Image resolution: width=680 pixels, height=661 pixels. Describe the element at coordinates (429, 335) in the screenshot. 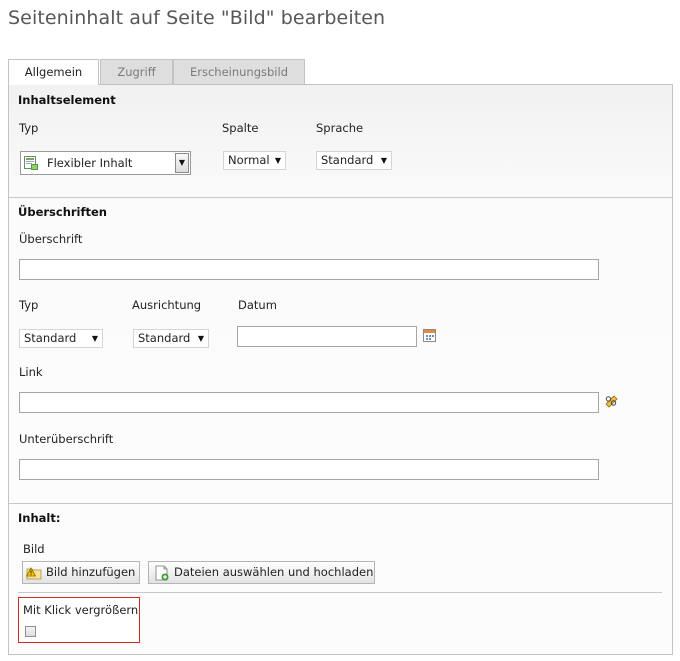

I see `calendar-icon` at that location.